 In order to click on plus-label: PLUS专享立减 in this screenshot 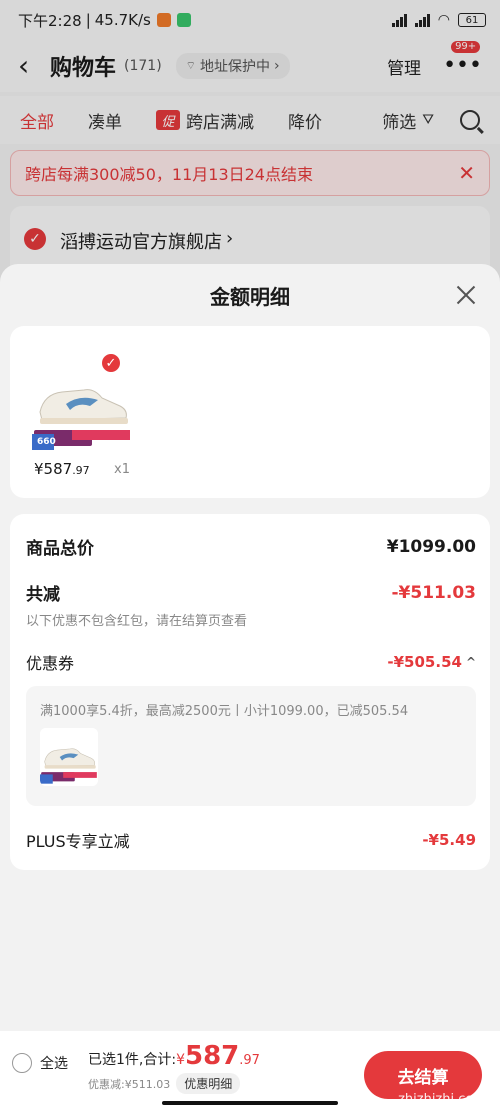, I will do `click(78, 841)`.